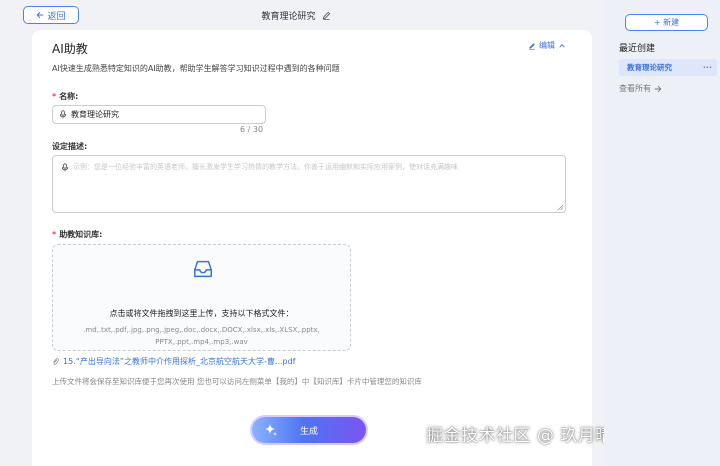 Image resolution: width=720 pixels, height=466 pixels. I want to click on resize-handle-icon, so click(560, 207).